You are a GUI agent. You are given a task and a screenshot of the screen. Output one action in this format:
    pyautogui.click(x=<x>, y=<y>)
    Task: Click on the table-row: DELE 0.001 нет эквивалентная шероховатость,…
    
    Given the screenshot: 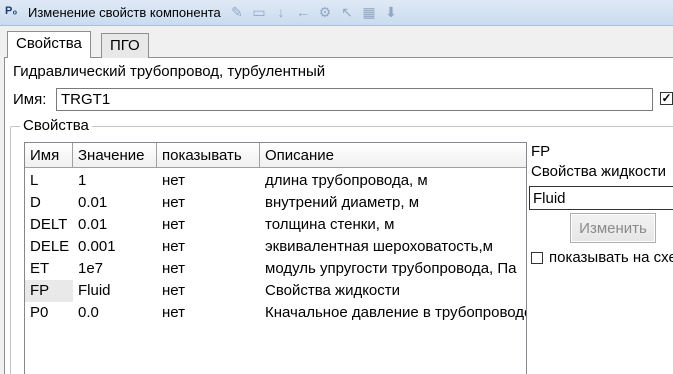 What is the action you would take?
    pyautogui.click(x=275, y=247)
    